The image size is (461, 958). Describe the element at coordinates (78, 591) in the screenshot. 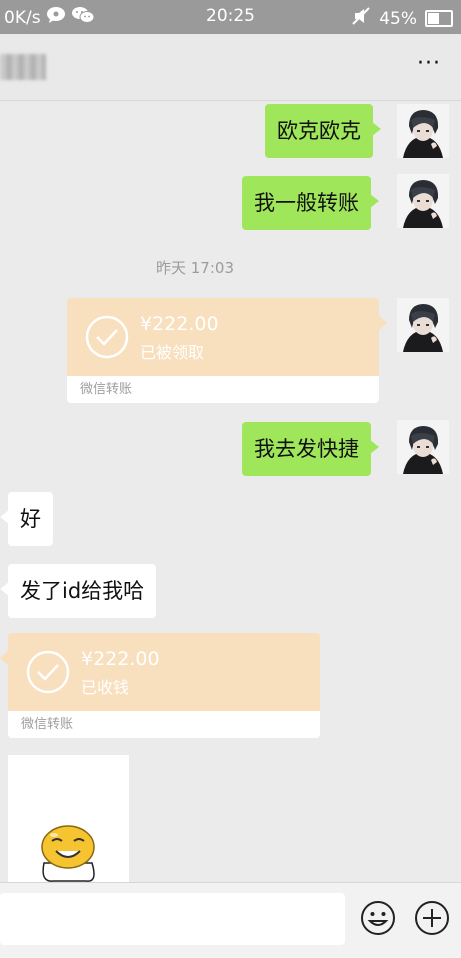

I see `received-message: 发了id给我哈` at that location.